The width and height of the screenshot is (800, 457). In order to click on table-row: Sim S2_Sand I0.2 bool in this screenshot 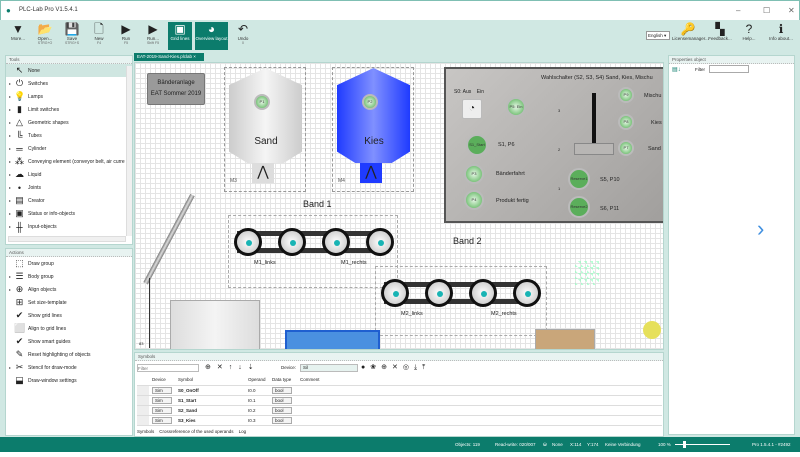, I will do `click(399, 410)`.